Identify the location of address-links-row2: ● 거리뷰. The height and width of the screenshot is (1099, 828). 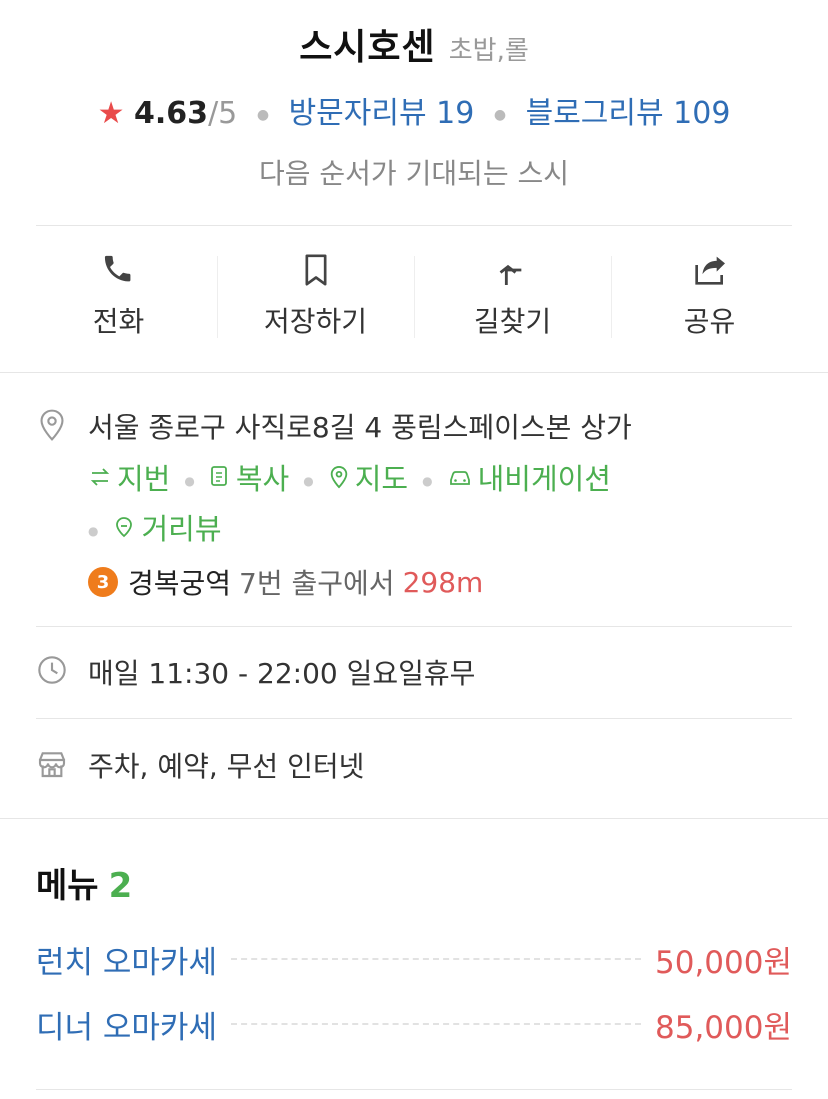
(155, 527).